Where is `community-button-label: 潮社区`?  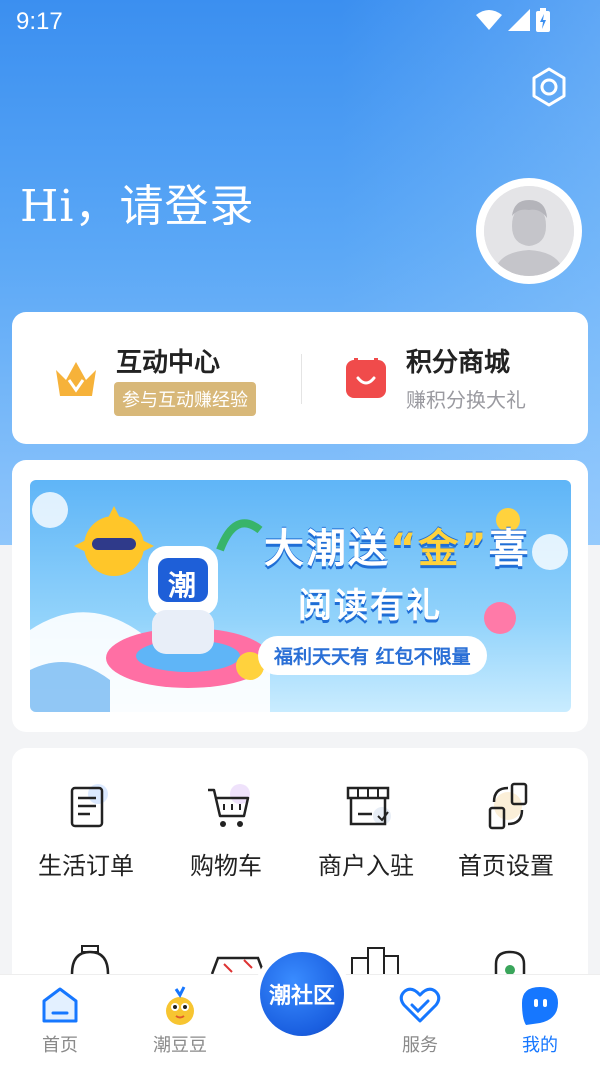 community-button-label: 潮社区 is located at coordinates (302, 994).